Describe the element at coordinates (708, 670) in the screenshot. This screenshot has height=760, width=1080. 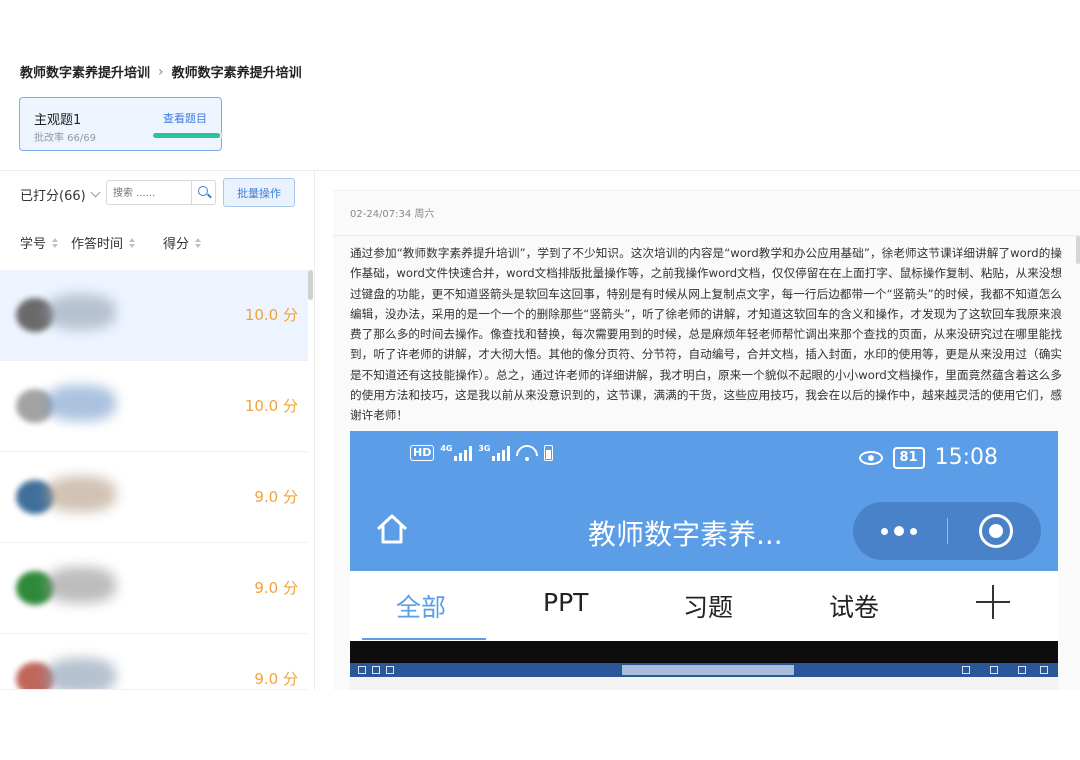
I see `word-search-bar` at that location.